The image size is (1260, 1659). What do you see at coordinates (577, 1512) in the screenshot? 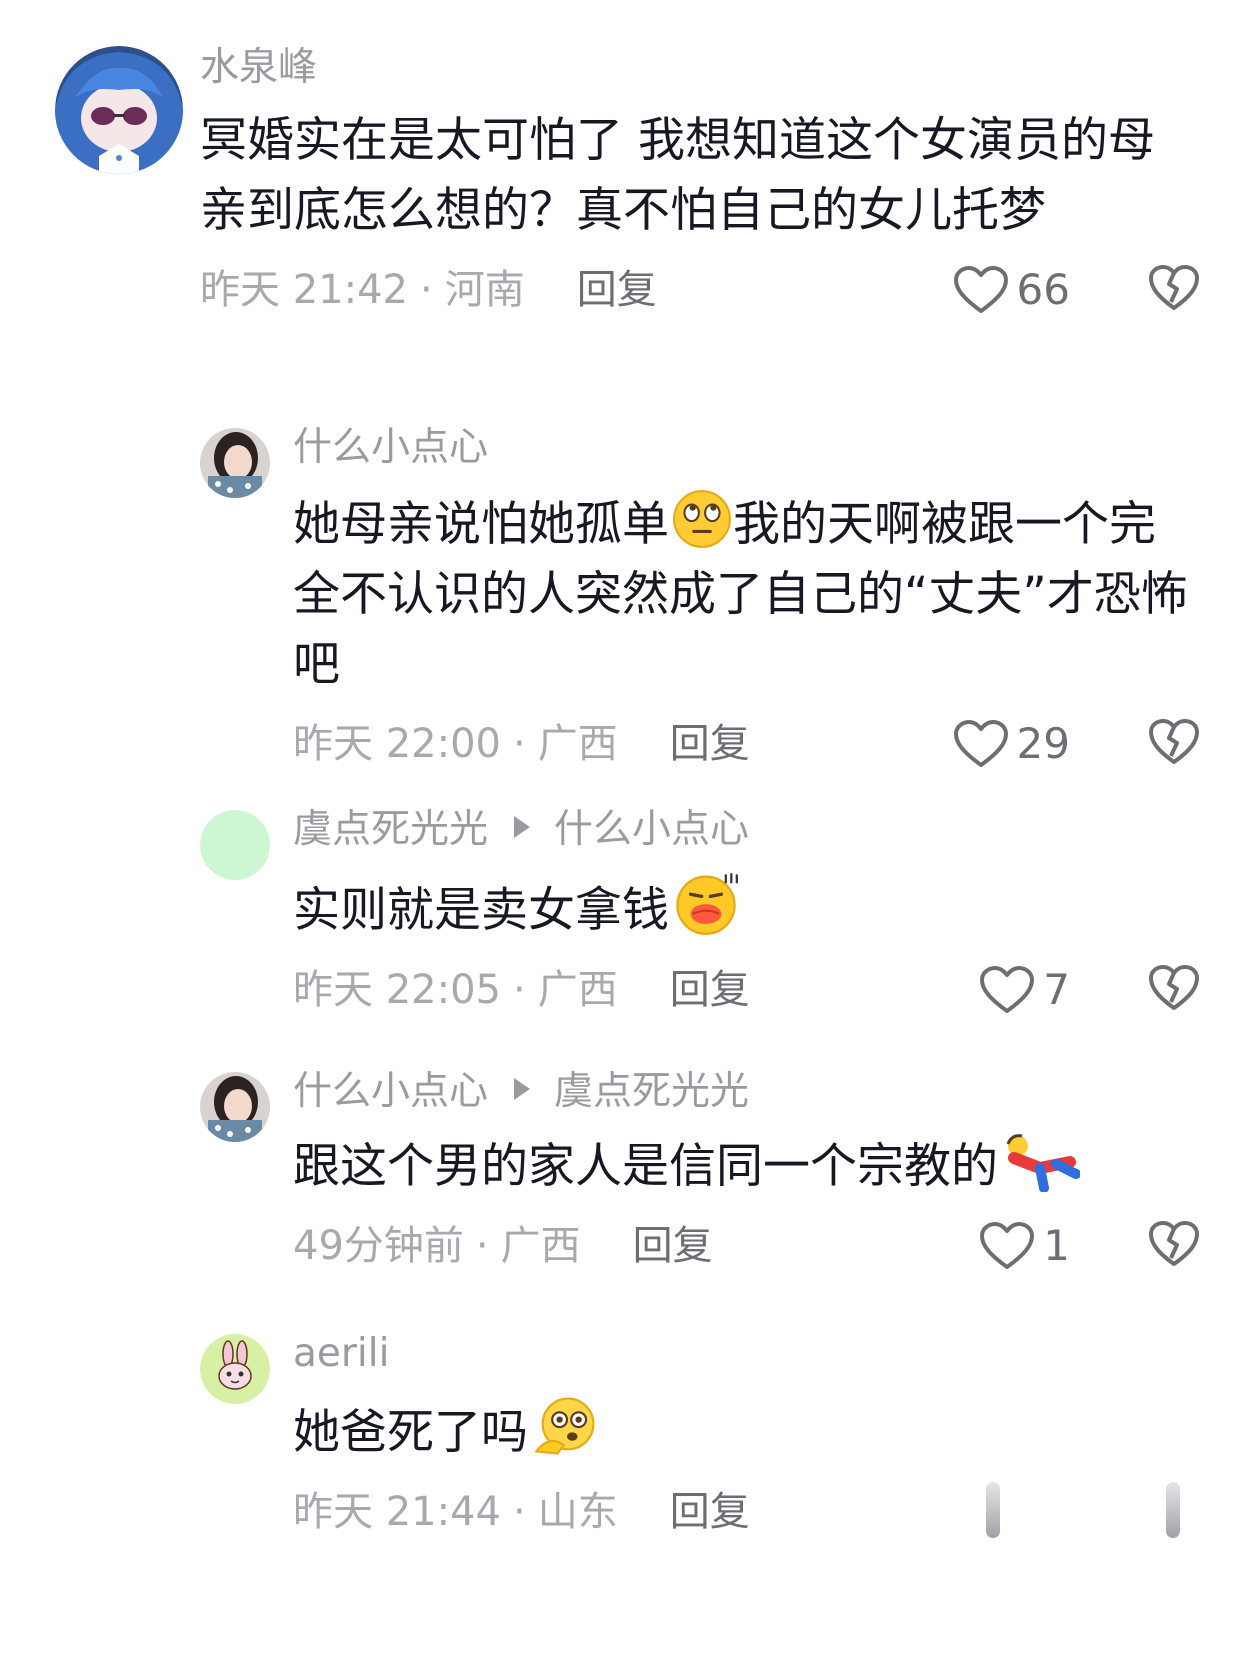
I see `location: 山东` at bounding box center [577, 1512].